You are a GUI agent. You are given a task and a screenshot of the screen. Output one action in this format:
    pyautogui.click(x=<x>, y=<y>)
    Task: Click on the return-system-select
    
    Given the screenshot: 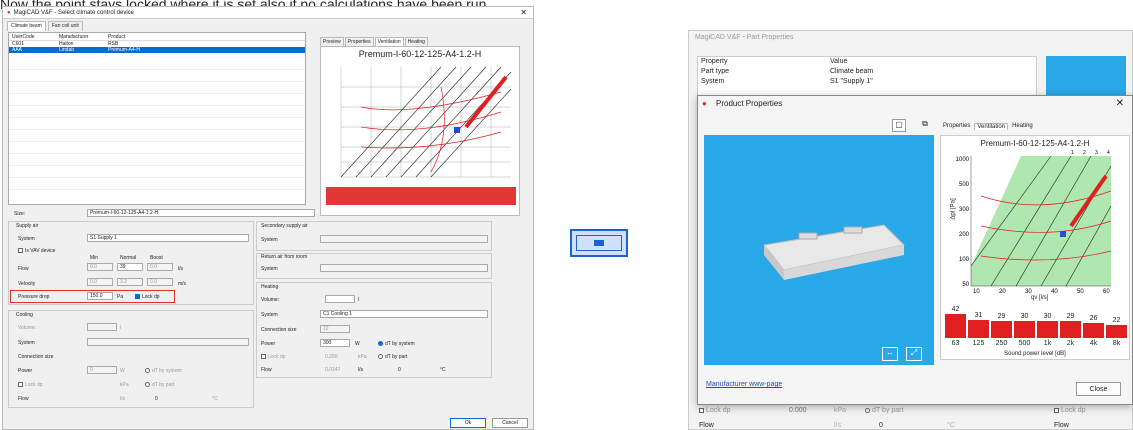 What is the action you would take?
    pyautogui.click(x=404, y=268)
    